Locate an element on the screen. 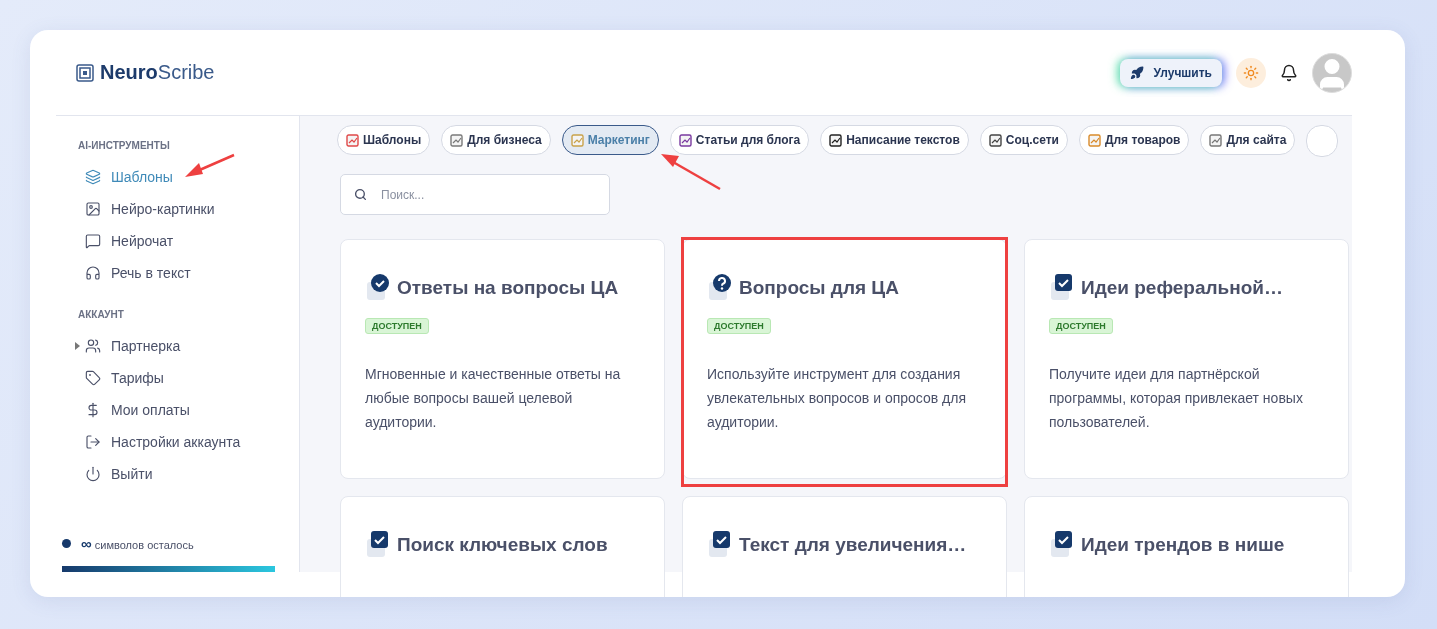 The height and width of the screenshot is (629, 1437). avatar is located at coordinates (1332, 72).